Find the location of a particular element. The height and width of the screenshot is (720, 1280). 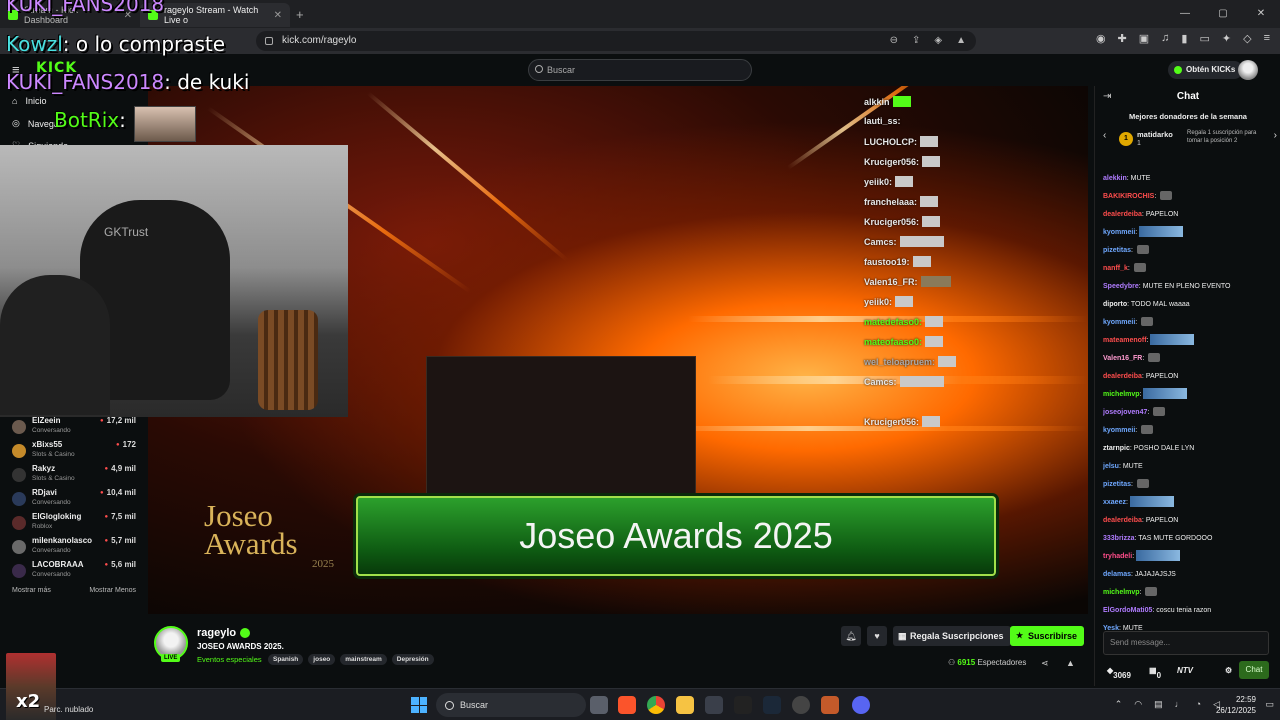

sidebar-channel: RDjavi Conversando 10,4 mil is located at coordinates (73, 499).